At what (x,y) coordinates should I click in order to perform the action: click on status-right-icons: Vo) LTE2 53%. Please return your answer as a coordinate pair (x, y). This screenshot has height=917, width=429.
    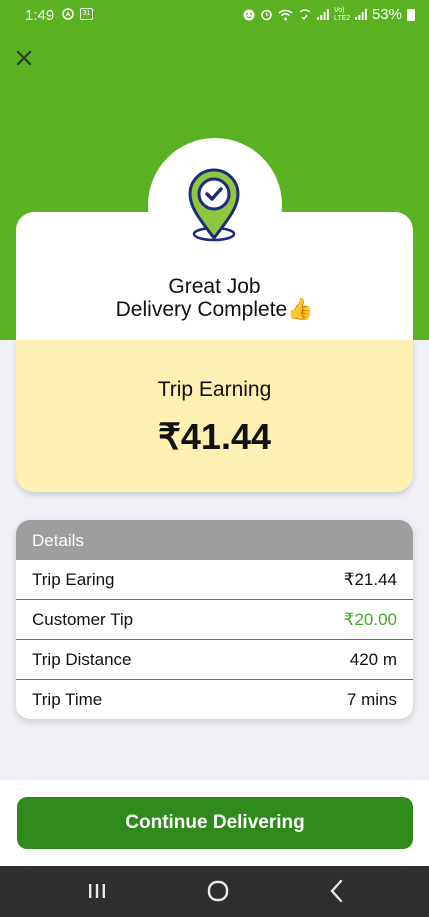
    Looking at the image, I should click on (329, 14).